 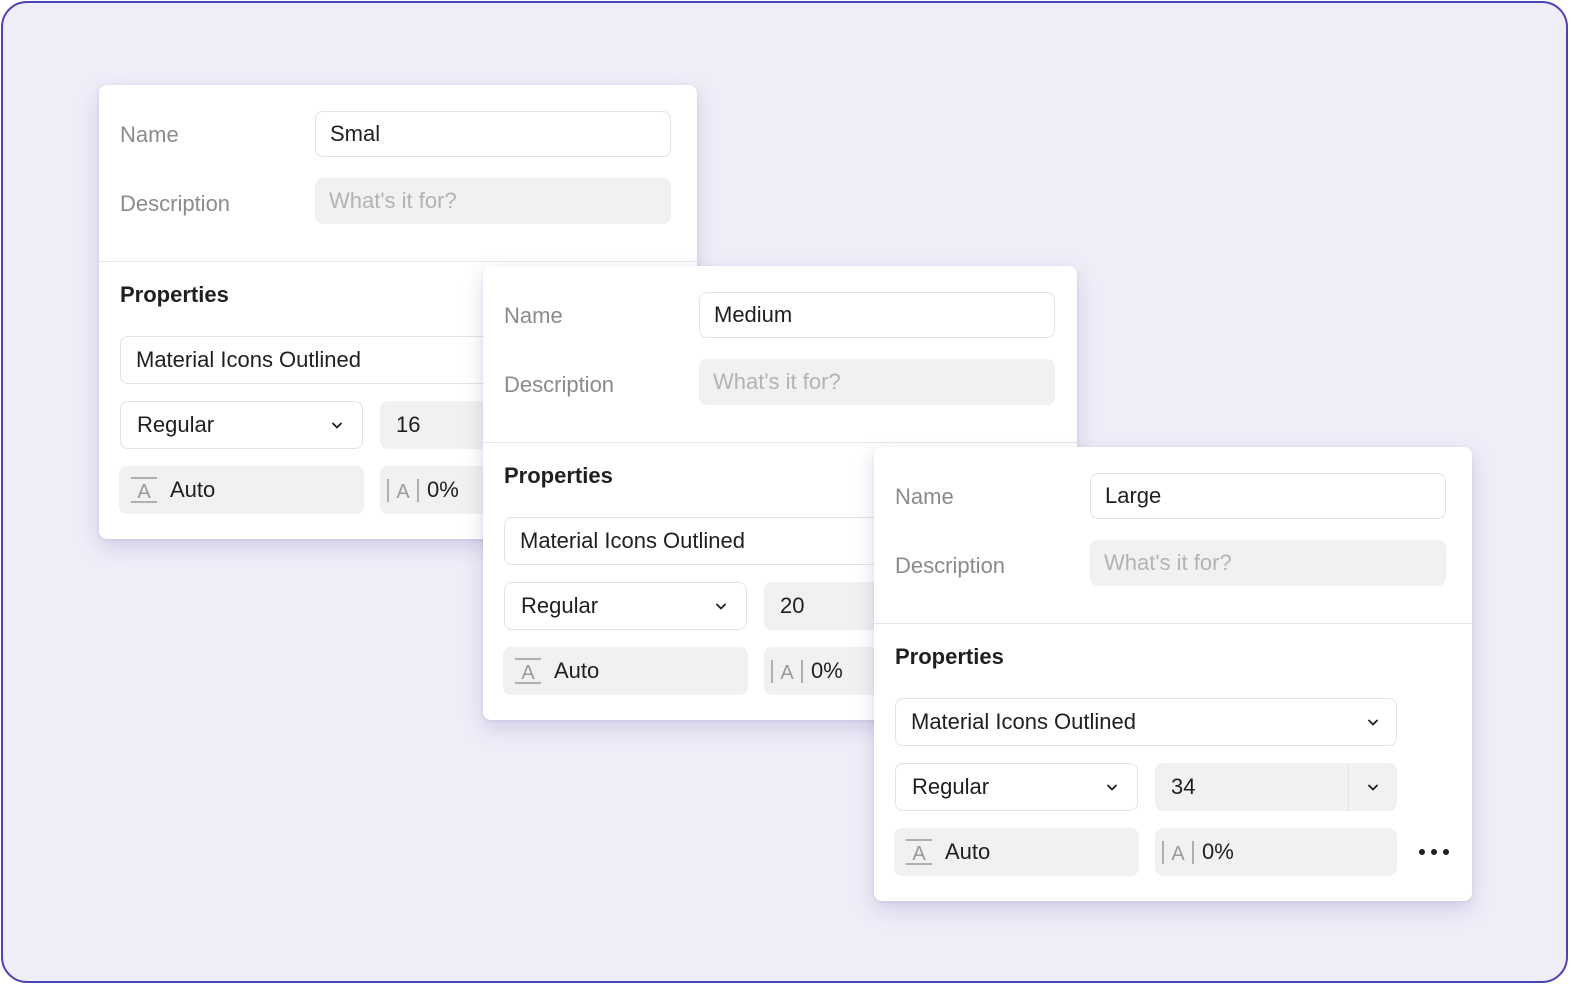 I want to click on more-options-button, so click(x=1434, y=852).